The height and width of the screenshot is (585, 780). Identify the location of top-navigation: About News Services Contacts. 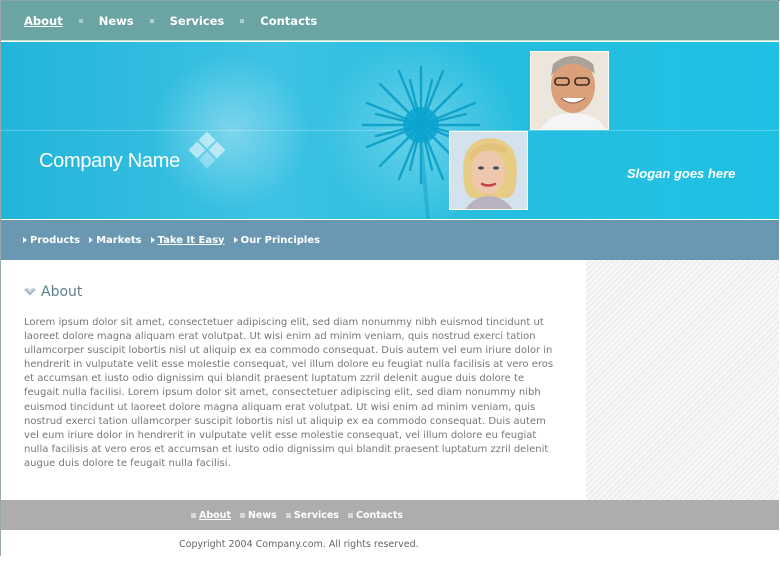
(390, 21).